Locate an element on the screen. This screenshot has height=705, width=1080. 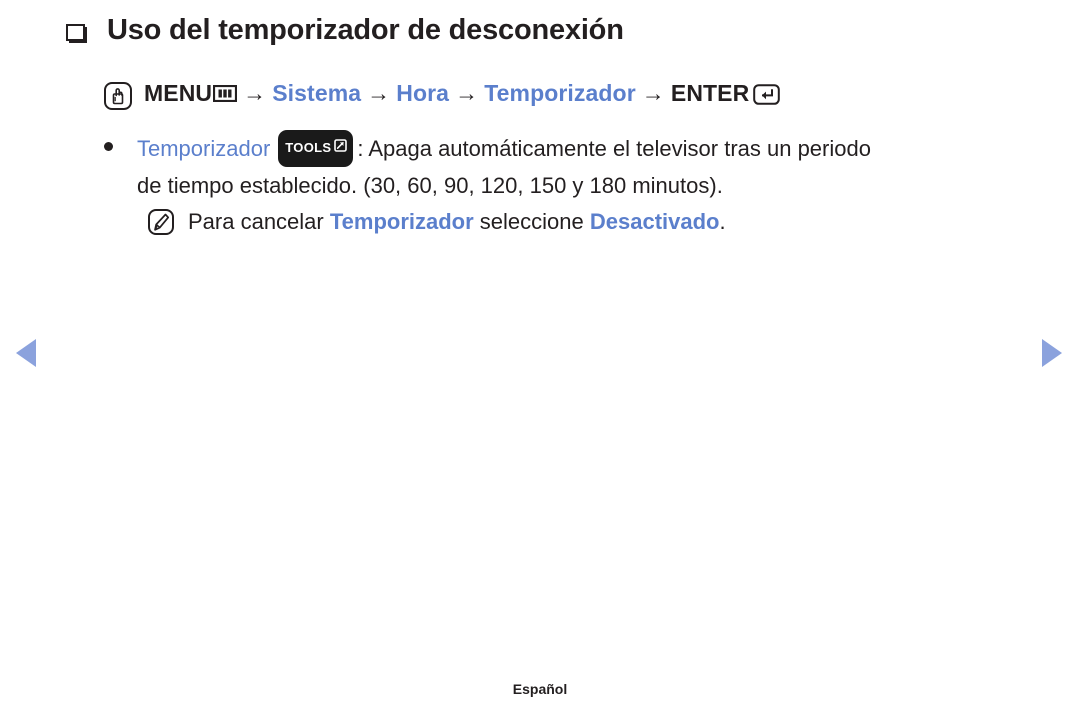
note-text-before: Para cancelar is located at coordinates (259, 221).